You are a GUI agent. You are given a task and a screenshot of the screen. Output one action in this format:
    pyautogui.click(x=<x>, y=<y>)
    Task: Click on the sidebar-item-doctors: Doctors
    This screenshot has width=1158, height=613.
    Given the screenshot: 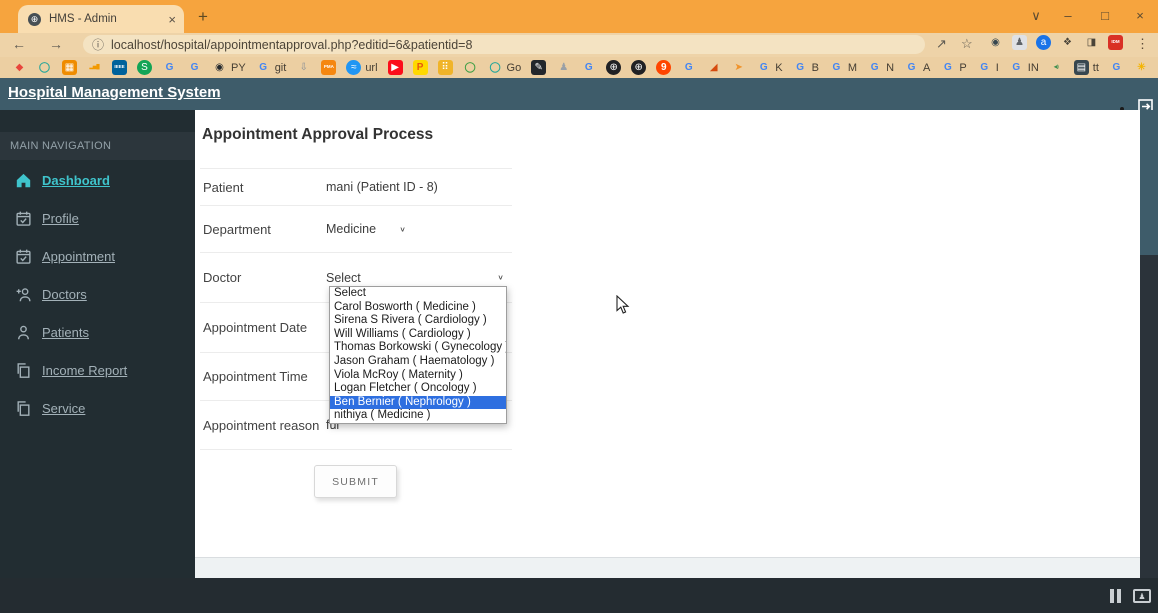 What is the action you would take?
    pyautogui.click(x=97, y=294)
    